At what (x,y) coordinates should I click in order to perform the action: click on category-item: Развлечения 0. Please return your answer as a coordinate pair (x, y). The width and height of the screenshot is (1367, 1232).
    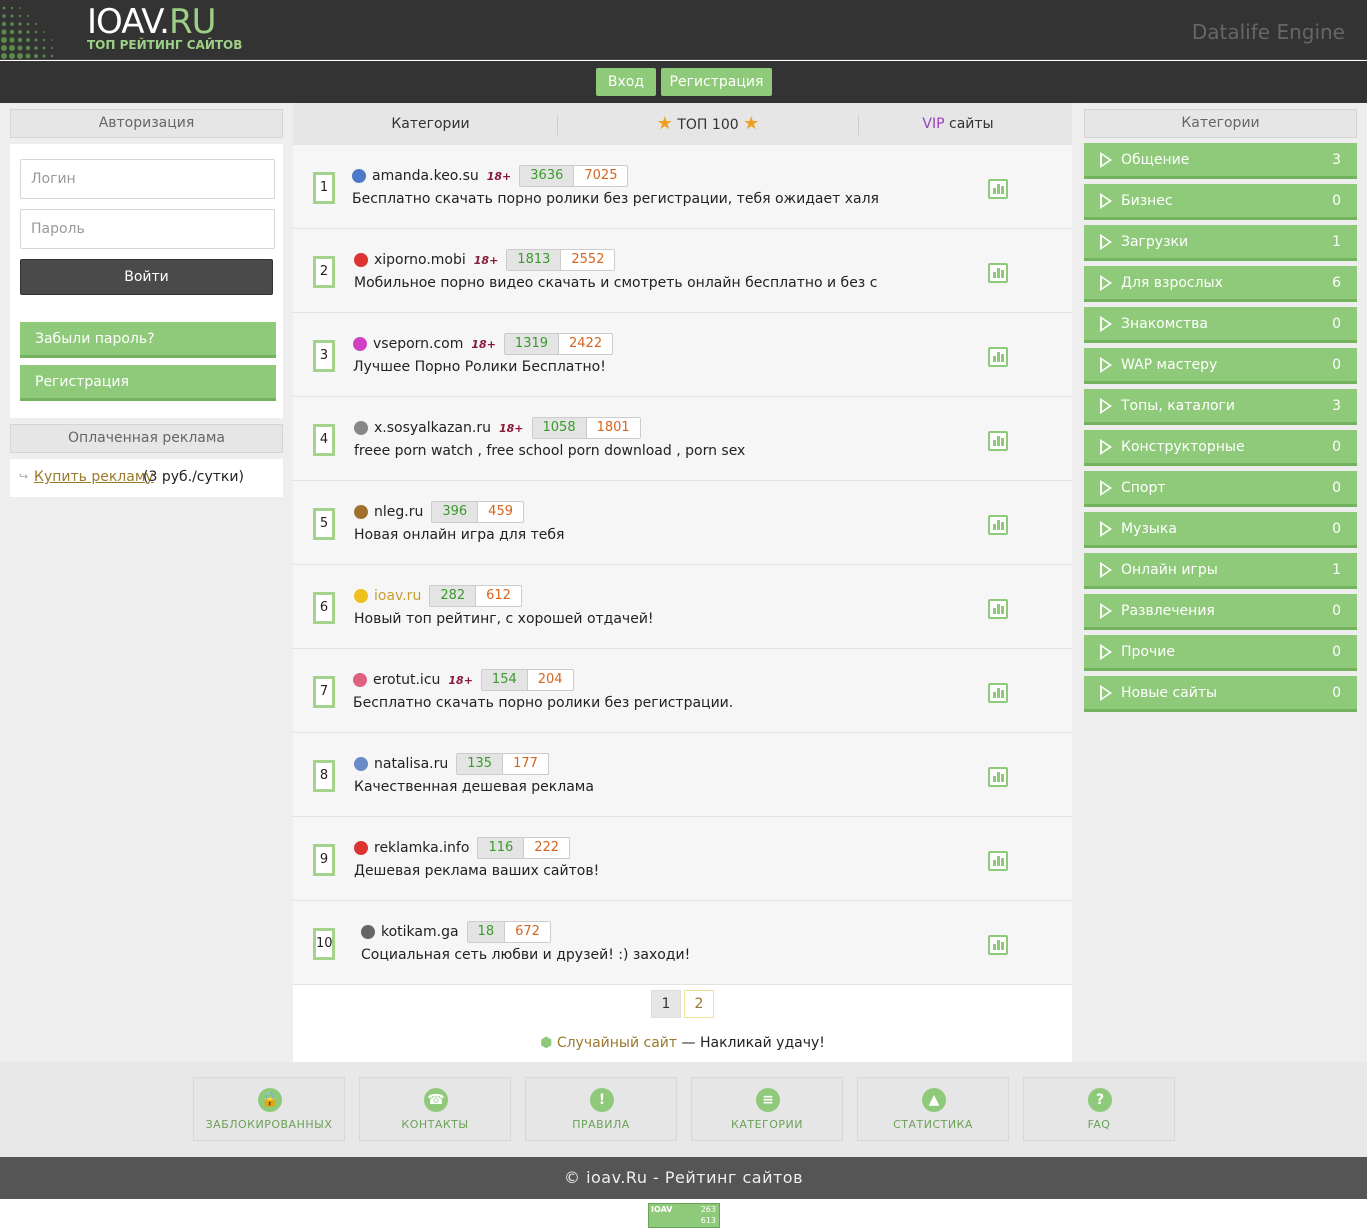
    Looking at the image, I should click on (1220, 612).